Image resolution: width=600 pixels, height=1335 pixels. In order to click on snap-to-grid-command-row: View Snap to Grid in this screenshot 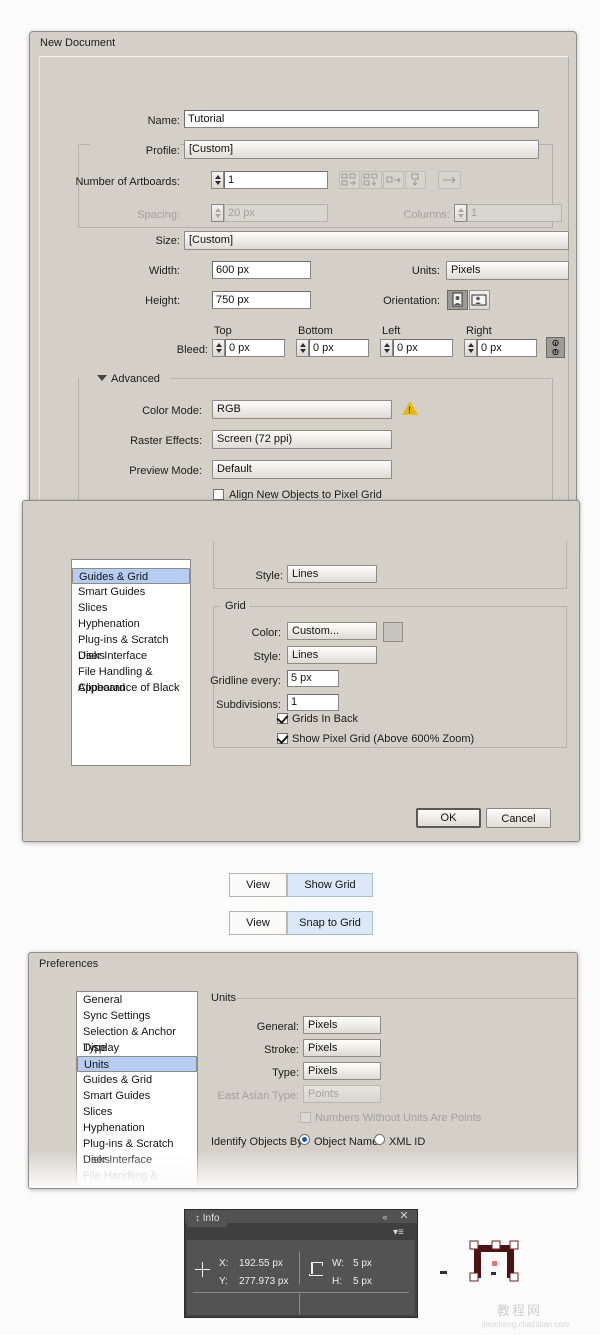, I will do `click(301, 923)`.